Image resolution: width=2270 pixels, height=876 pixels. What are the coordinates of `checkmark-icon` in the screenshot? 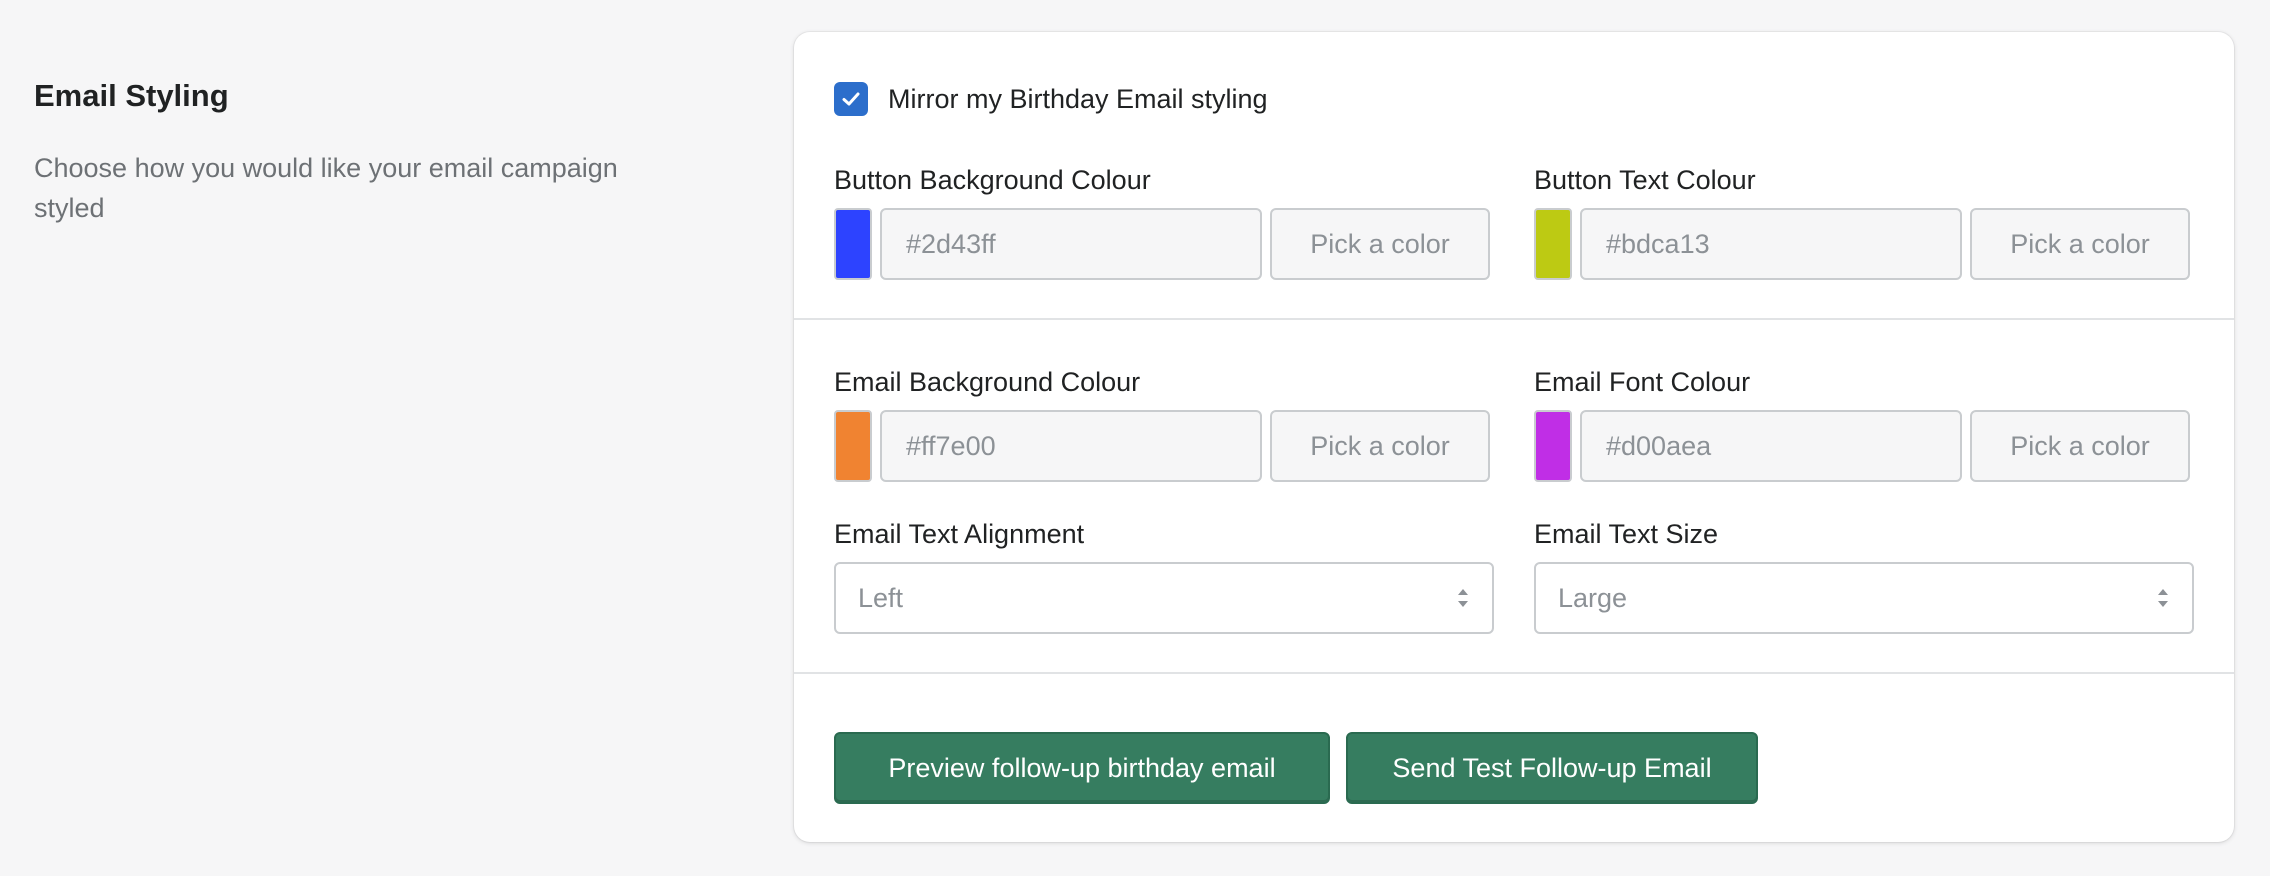 It's located at (851, 99).